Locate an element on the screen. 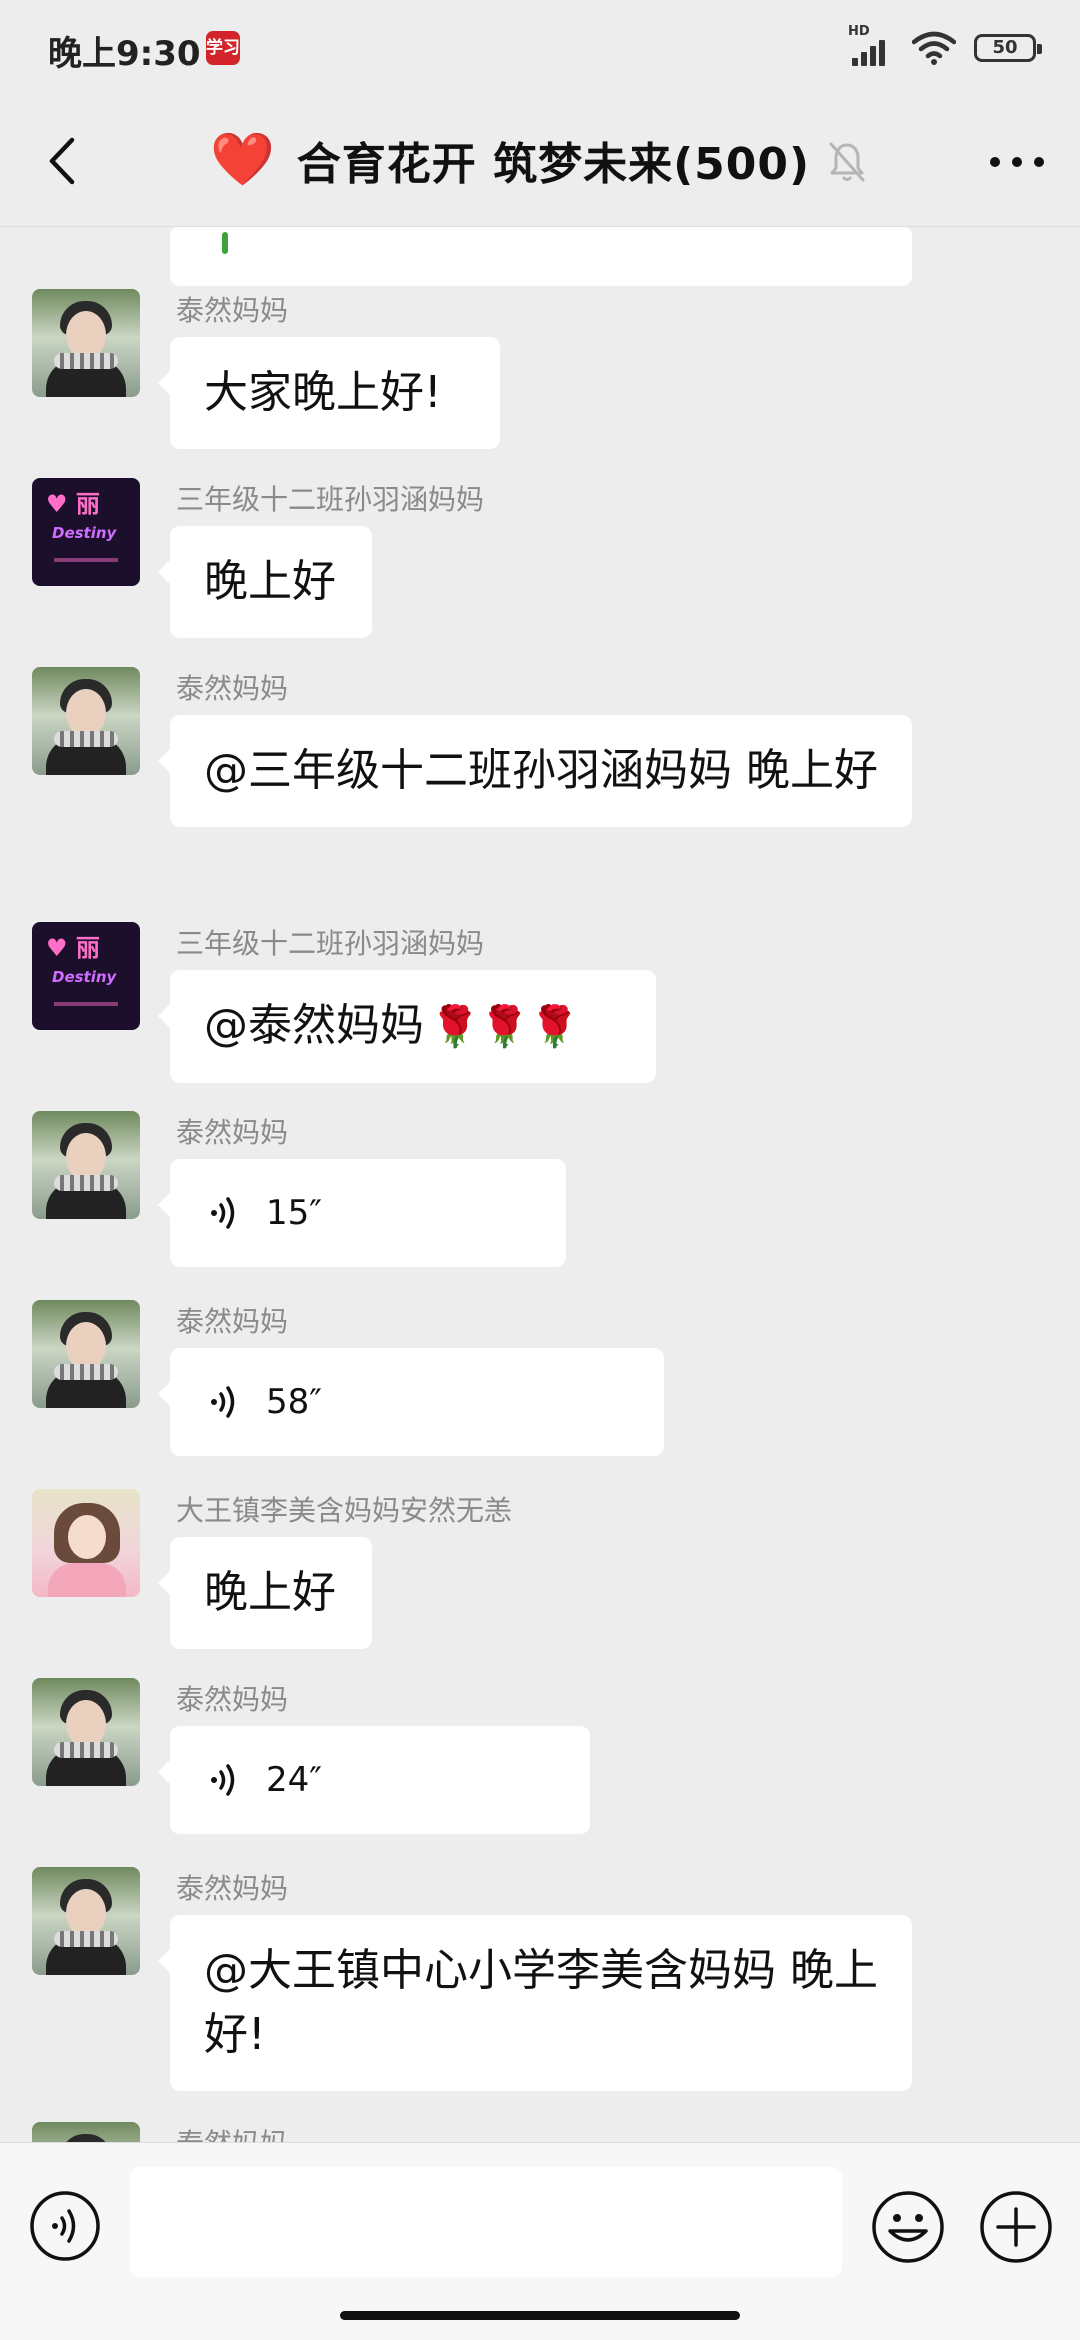  message-bubble: @泰然妈妈 🌹🌹🌹 is located at coordinates (407, 1026).